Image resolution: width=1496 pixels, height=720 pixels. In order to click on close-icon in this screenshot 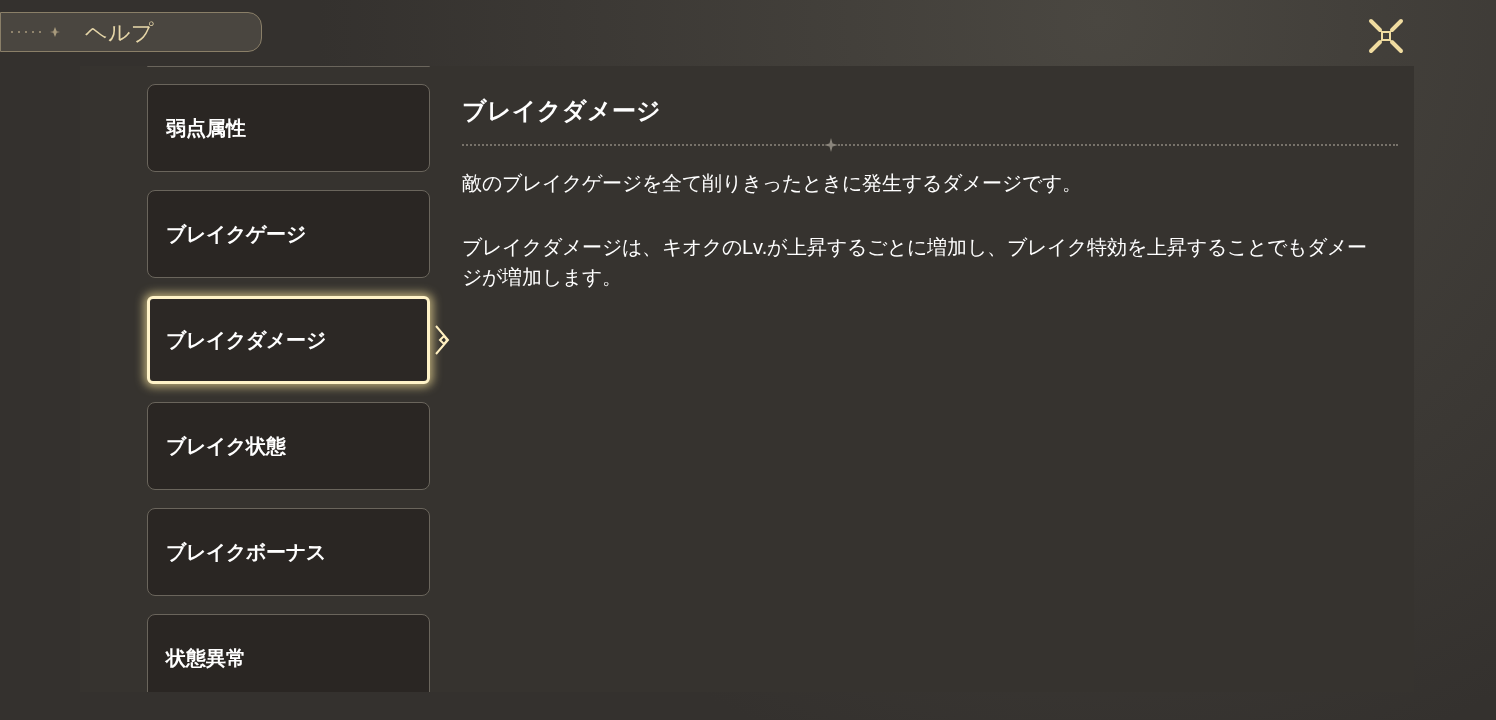, I will do `click(1386, 36)`.